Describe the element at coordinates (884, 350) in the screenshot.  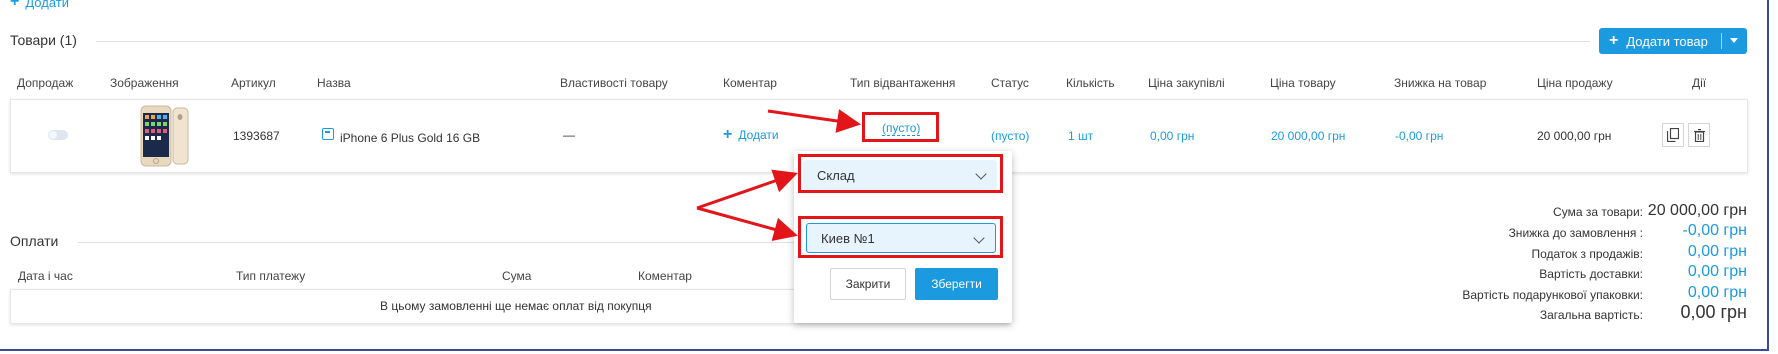
I see `frame-border-bottom` at that location.